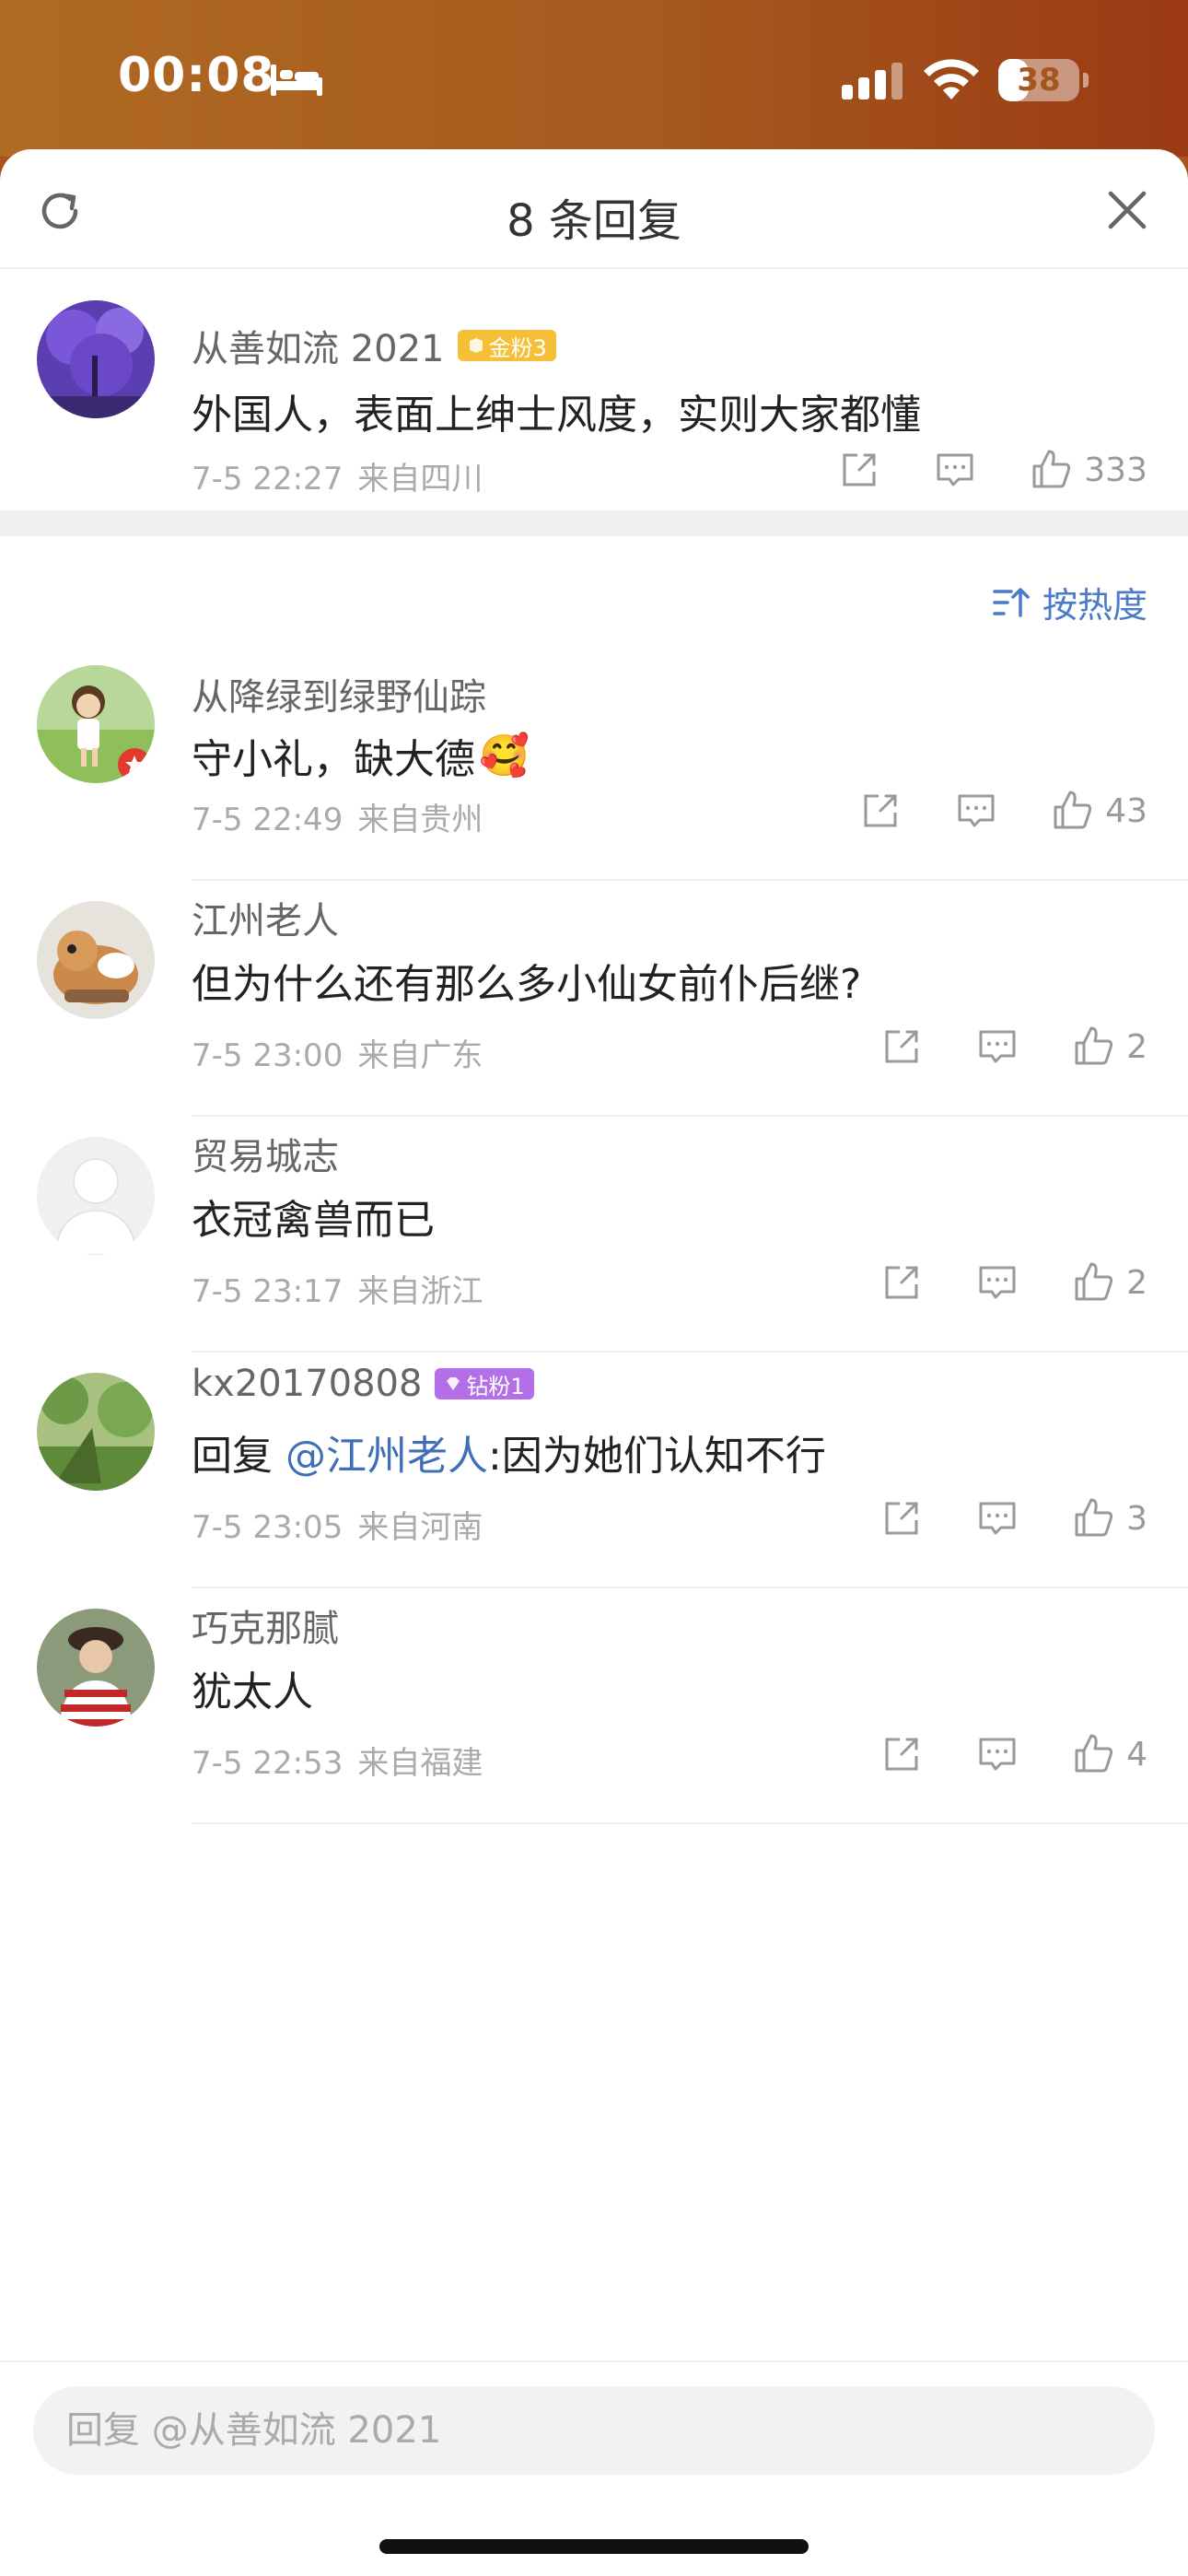  I want to click on sort-button: 按热度, so click(1069, 602).